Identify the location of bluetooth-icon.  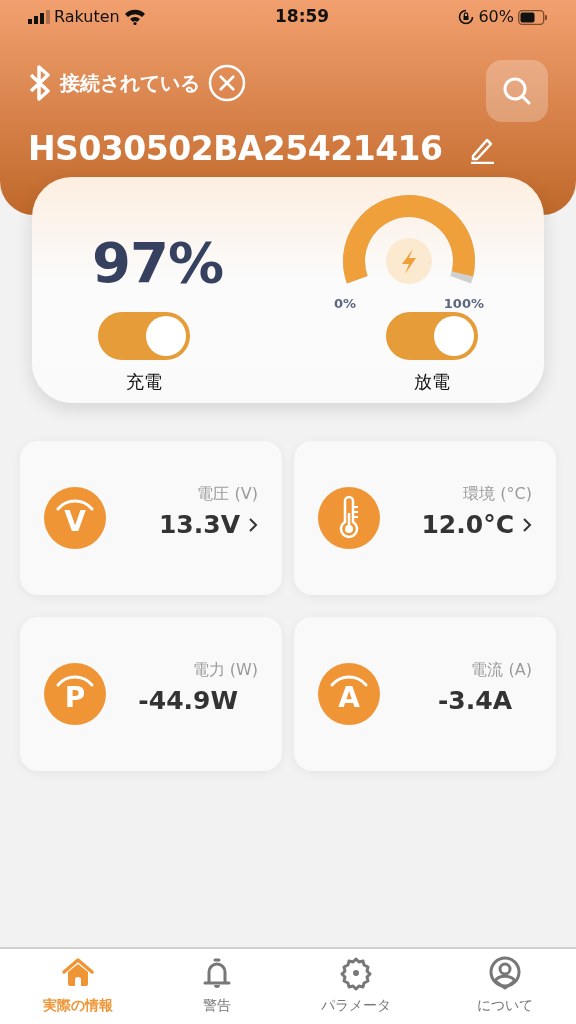
(40, 83).